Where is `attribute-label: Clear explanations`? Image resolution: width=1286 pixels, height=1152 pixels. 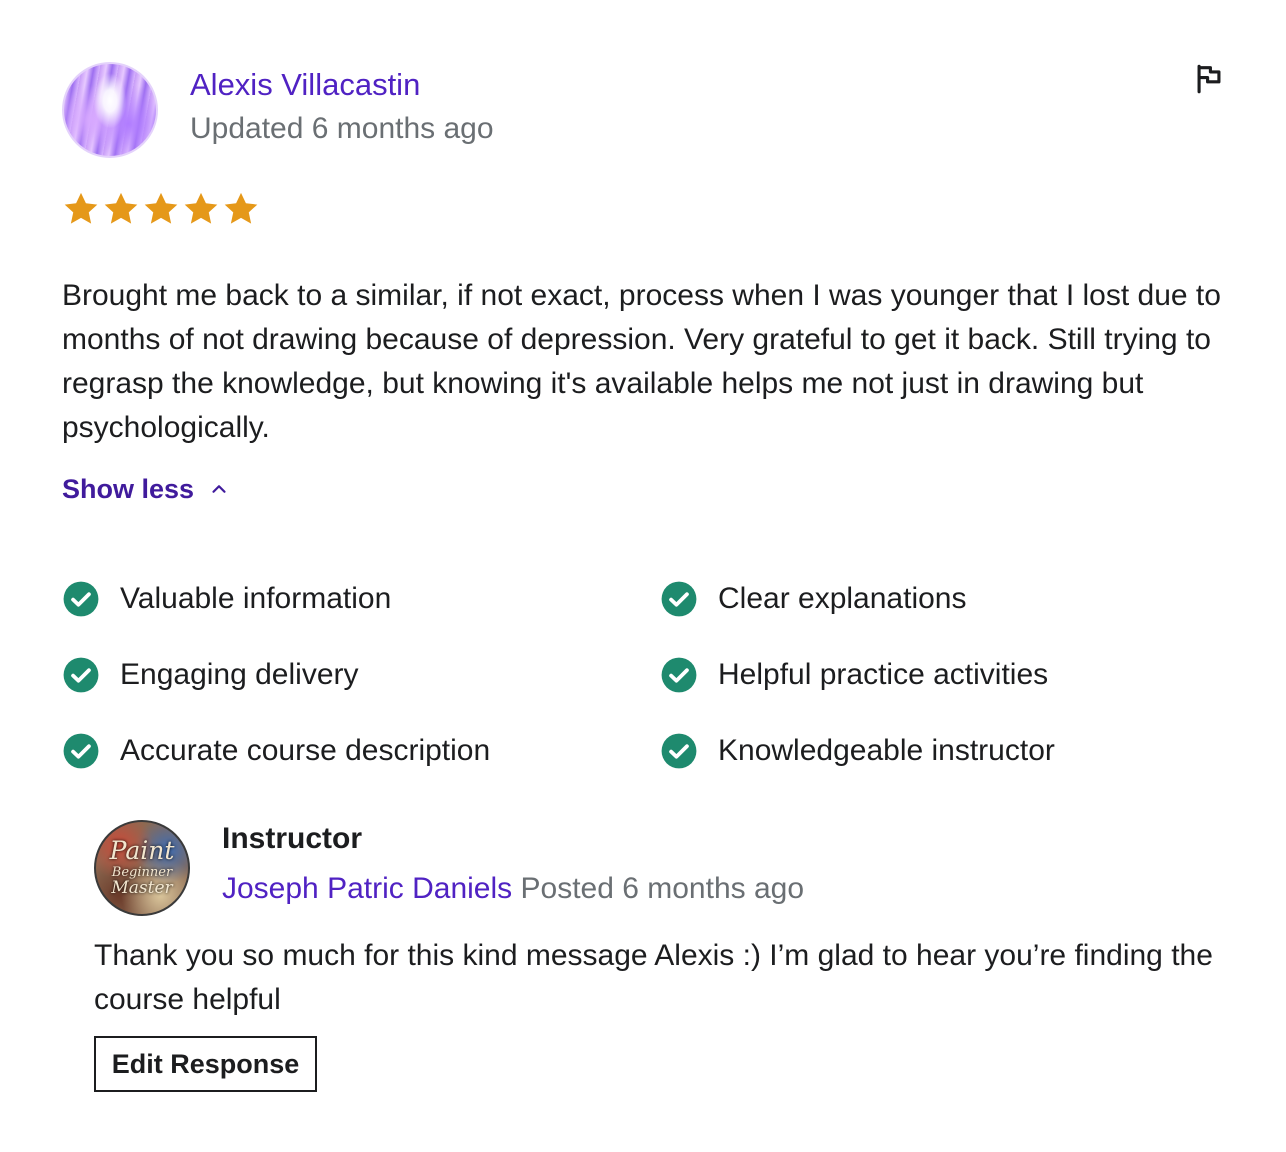 attribute-label: Clear explanations is located at coordinates (842, 598).